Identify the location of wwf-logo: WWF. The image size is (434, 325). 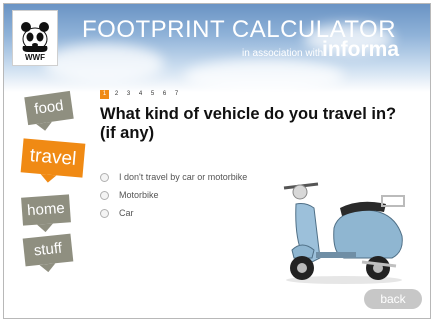
(35, 38).